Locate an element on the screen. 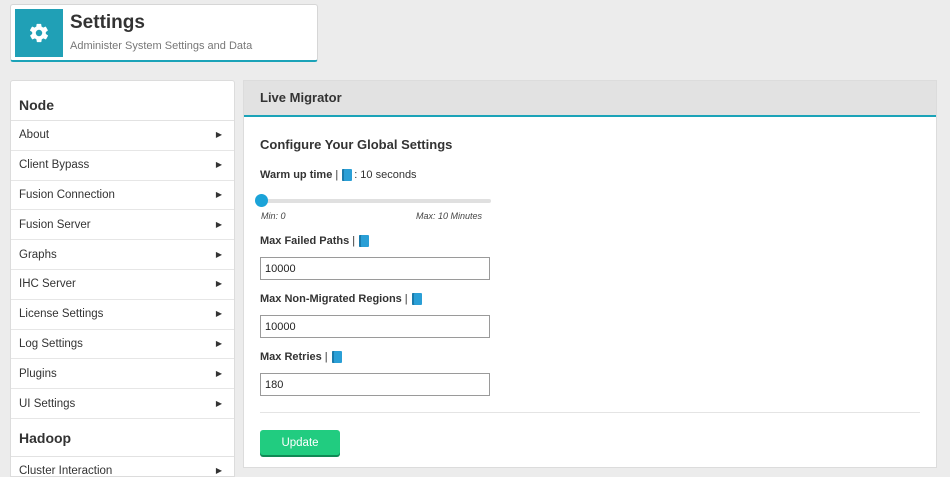  sidebar-item-label: Fusion Connection is located at coordinates (67, 195).